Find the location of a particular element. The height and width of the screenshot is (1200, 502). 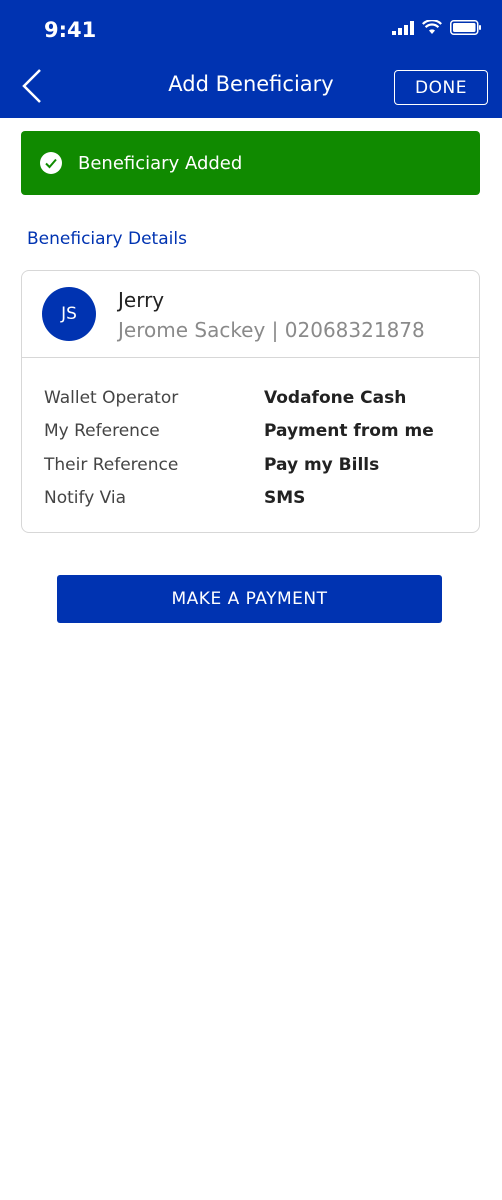

detail-label: Their Reference is located at coordinates (111, 464).